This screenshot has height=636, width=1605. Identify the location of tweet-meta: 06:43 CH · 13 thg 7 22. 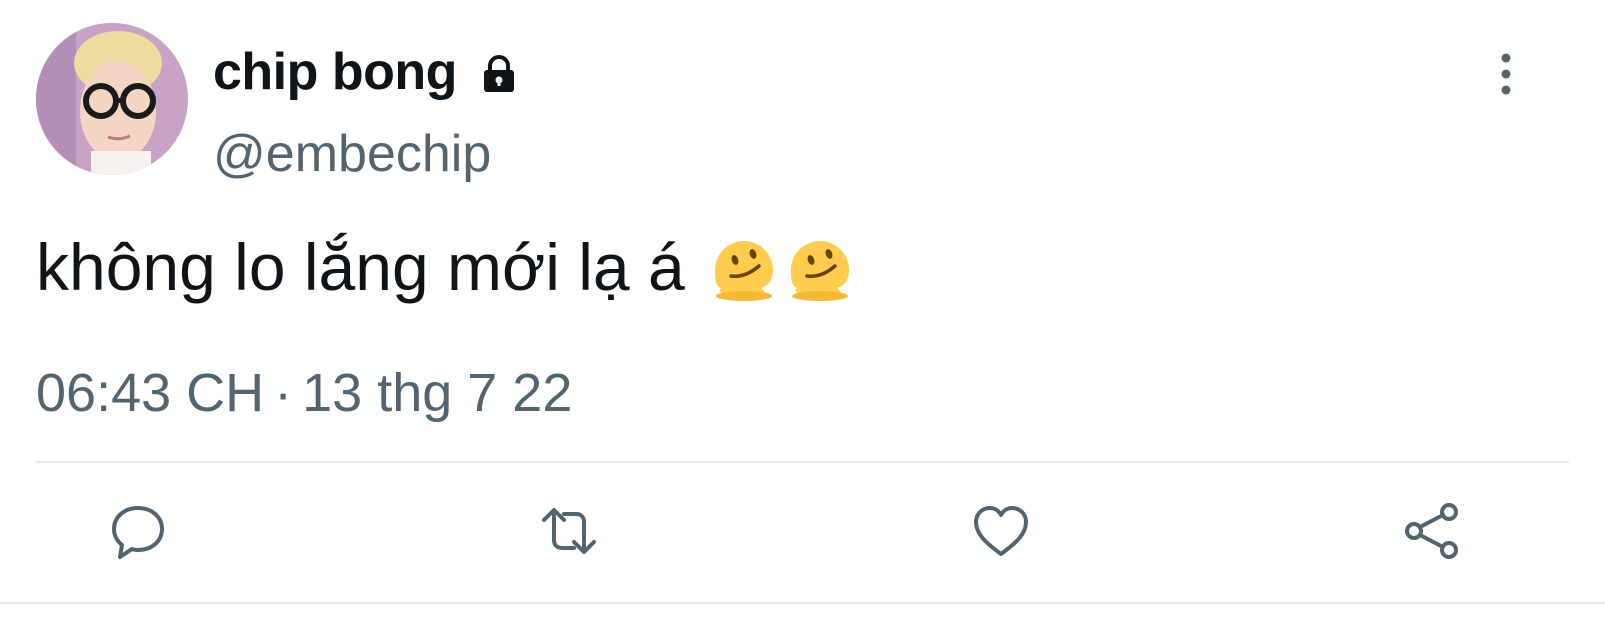
(304, 393).